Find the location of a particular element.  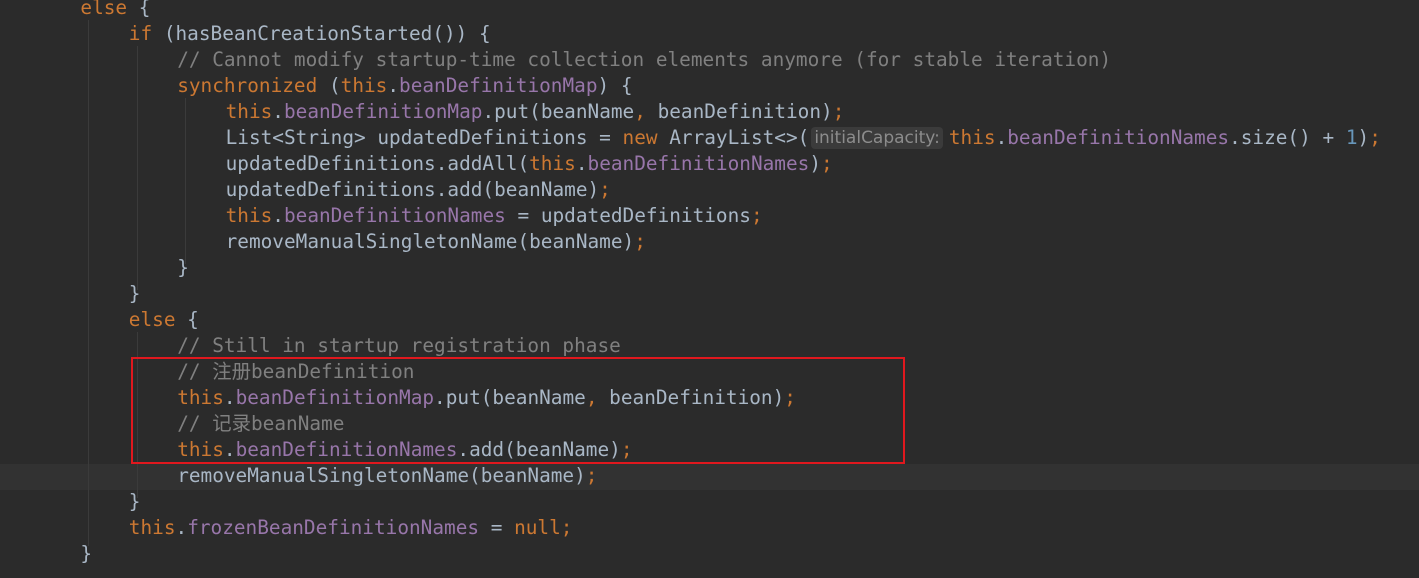

code-token: ) { is located at coordinates (615, 85).